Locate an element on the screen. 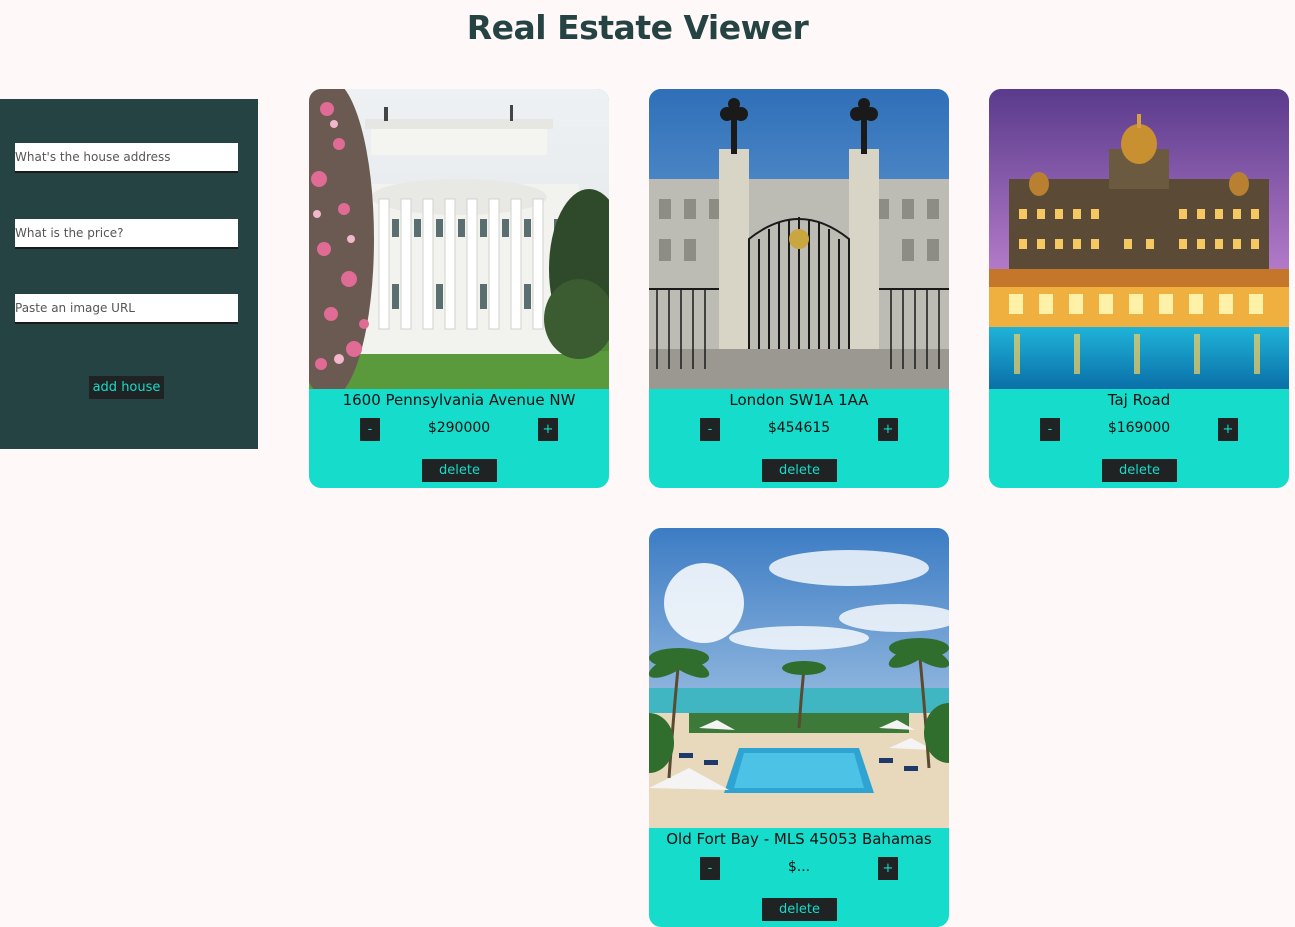 The height and width of the screenshot is (927, 1295). add-house-button: add house is located at coordinates (126, 387).